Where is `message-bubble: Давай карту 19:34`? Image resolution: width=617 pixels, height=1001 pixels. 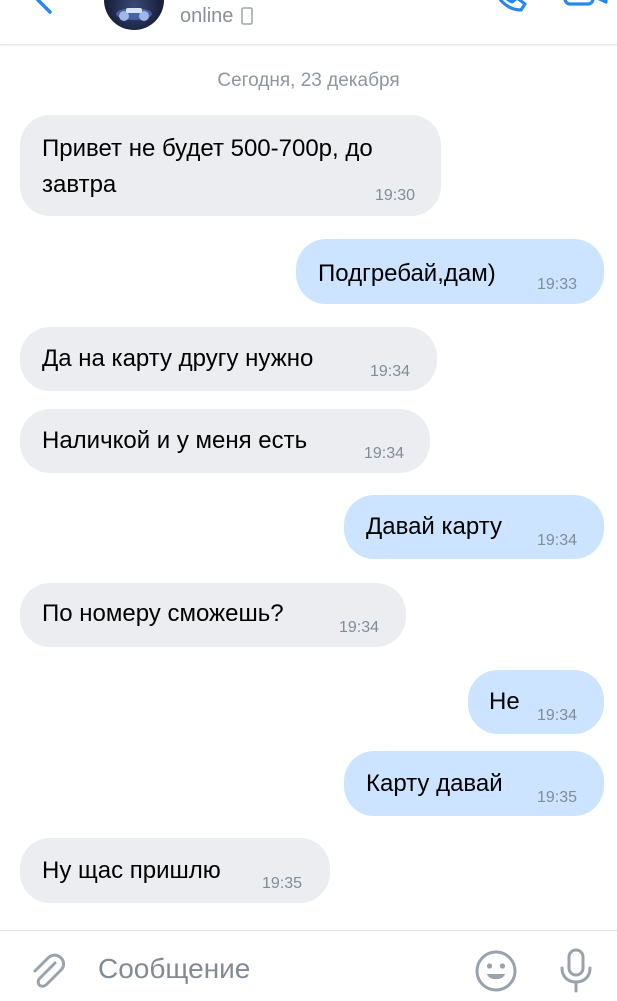 message-bubble: Давай карту 19:34 is located at coordinates (474, 527).